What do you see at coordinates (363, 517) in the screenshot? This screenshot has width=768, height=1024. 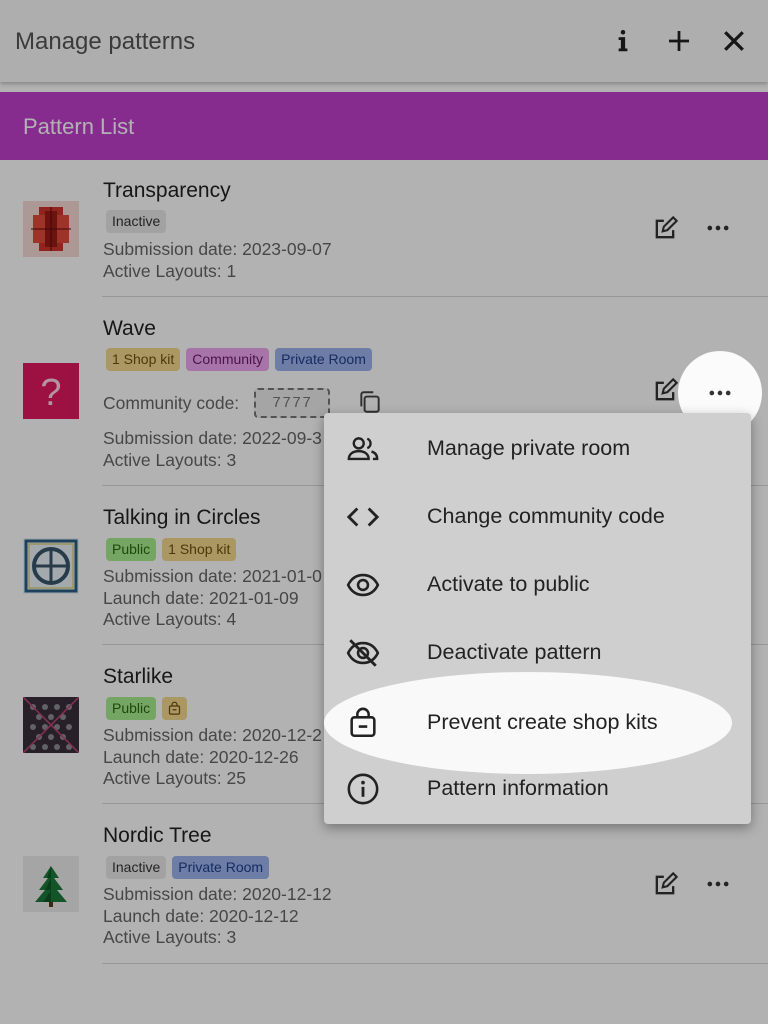 I see `code-icon` at bounding box center [363, 517].